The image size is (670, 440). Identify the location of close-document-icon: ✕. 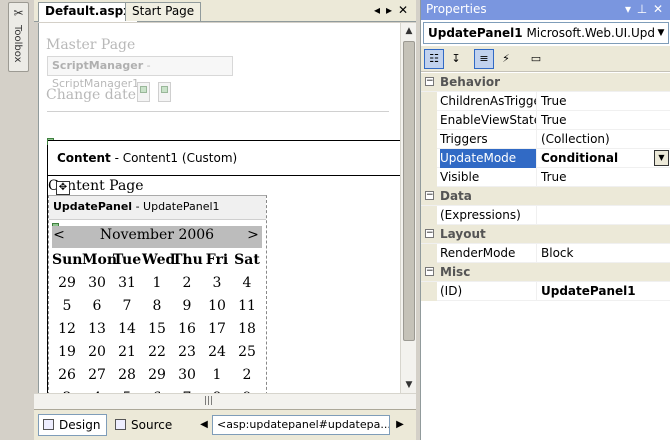
(403, 10).